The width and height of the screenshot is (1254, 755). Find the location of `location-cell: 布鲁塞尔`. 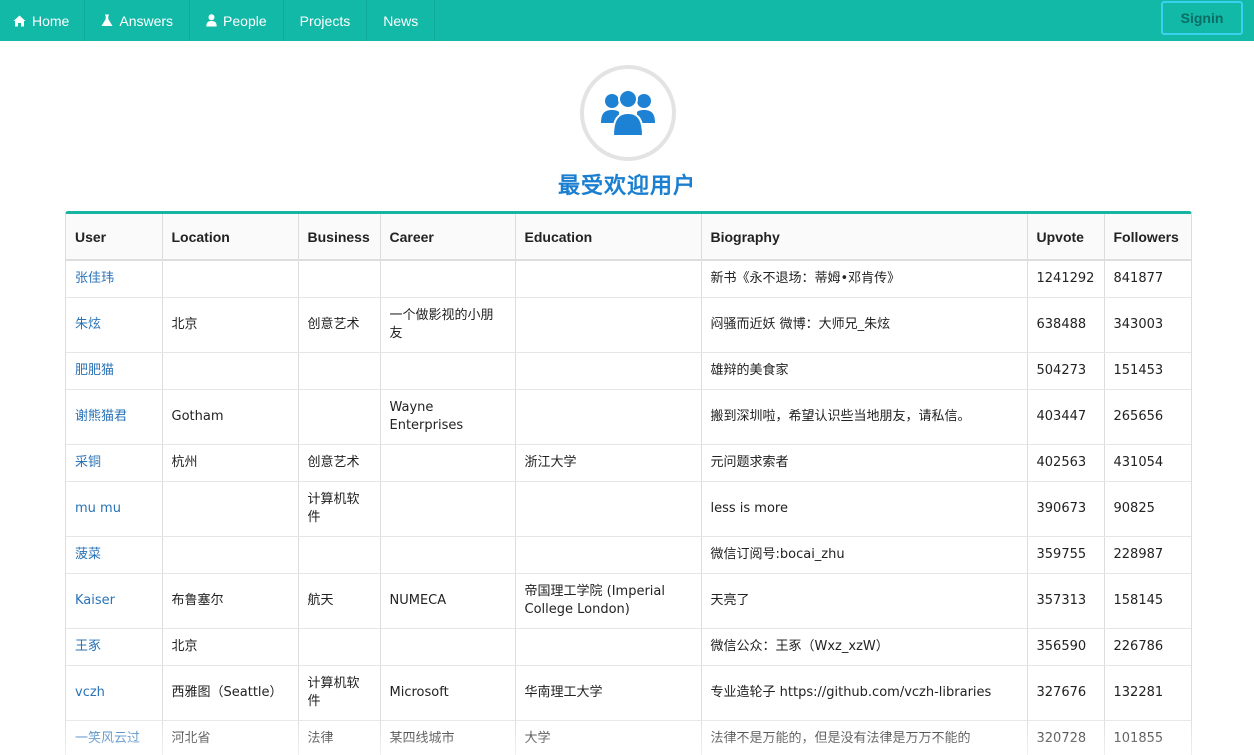

location-cell: 布鲁塞尔 is located at coordinates (230, 601).